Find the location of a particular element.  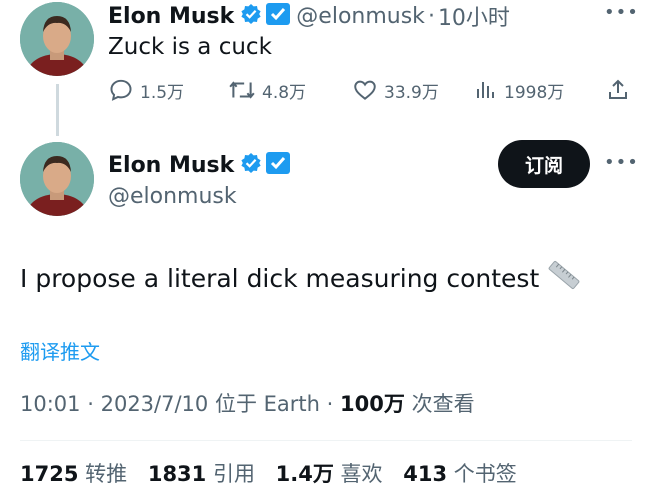

retweets-stat: 1725 转推 is located at coordinates (73, 474).